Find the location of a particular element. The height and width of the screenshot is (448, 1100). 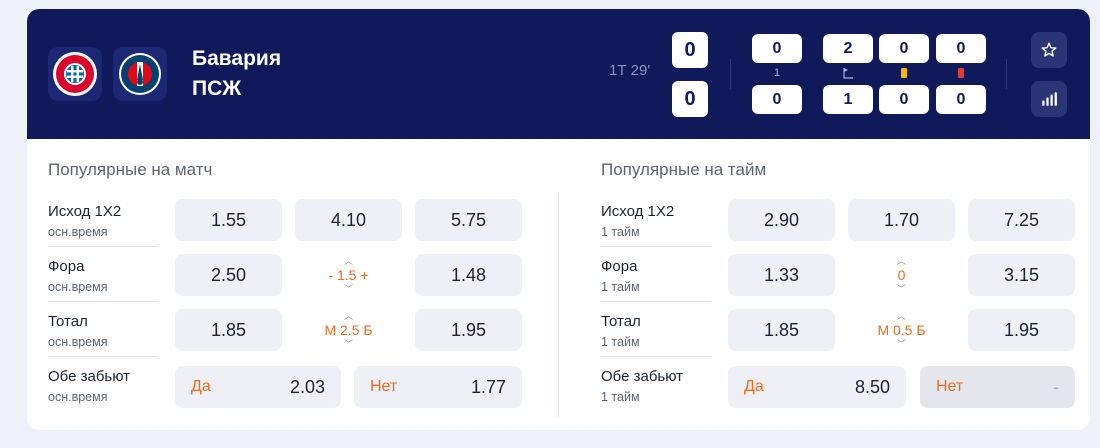

odd-button-btts-yes: Да 8.50 is located at coordinates (817, 387).